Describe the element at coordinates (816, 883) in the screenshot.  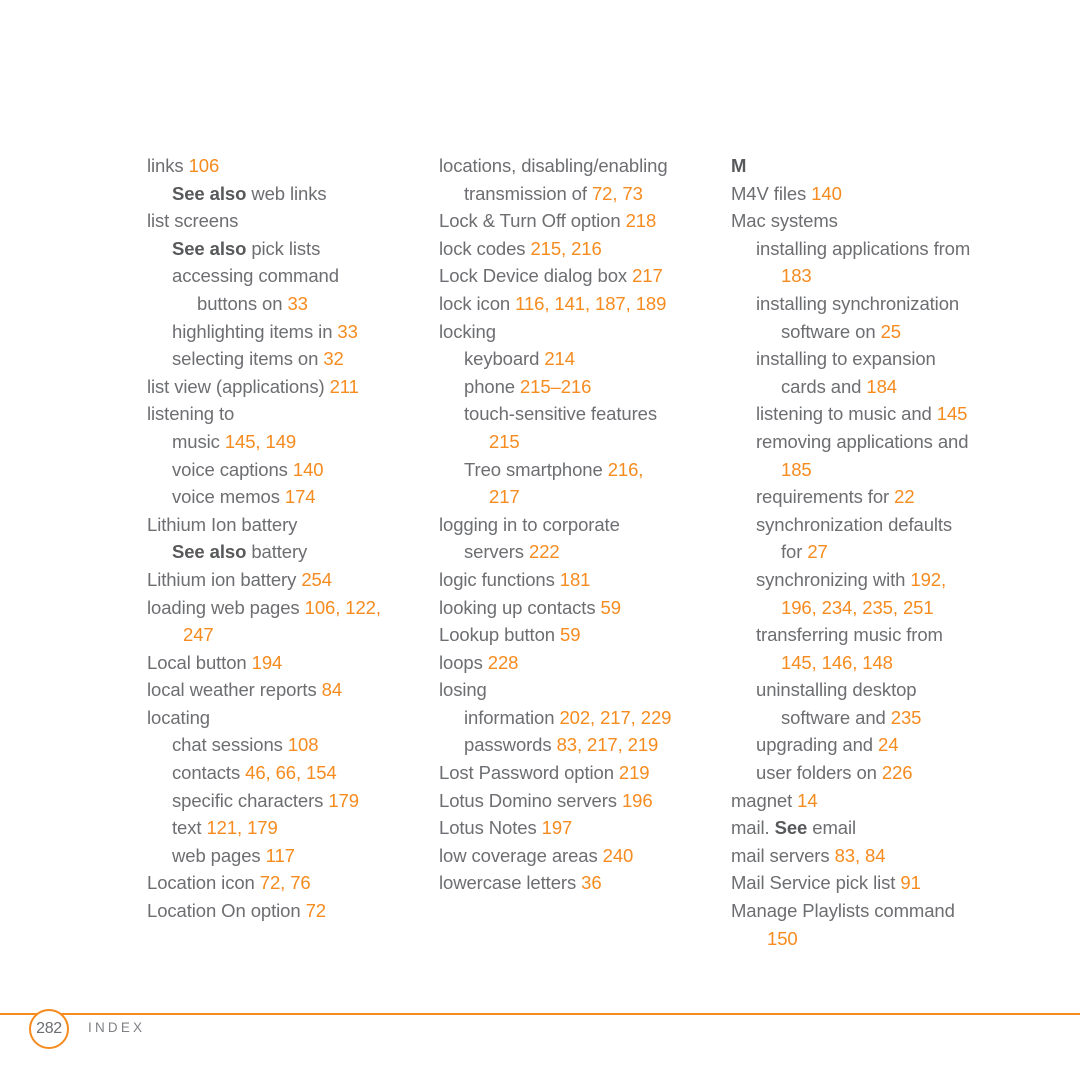
I see `index-entry-text: Mail Service pick list` at that location.